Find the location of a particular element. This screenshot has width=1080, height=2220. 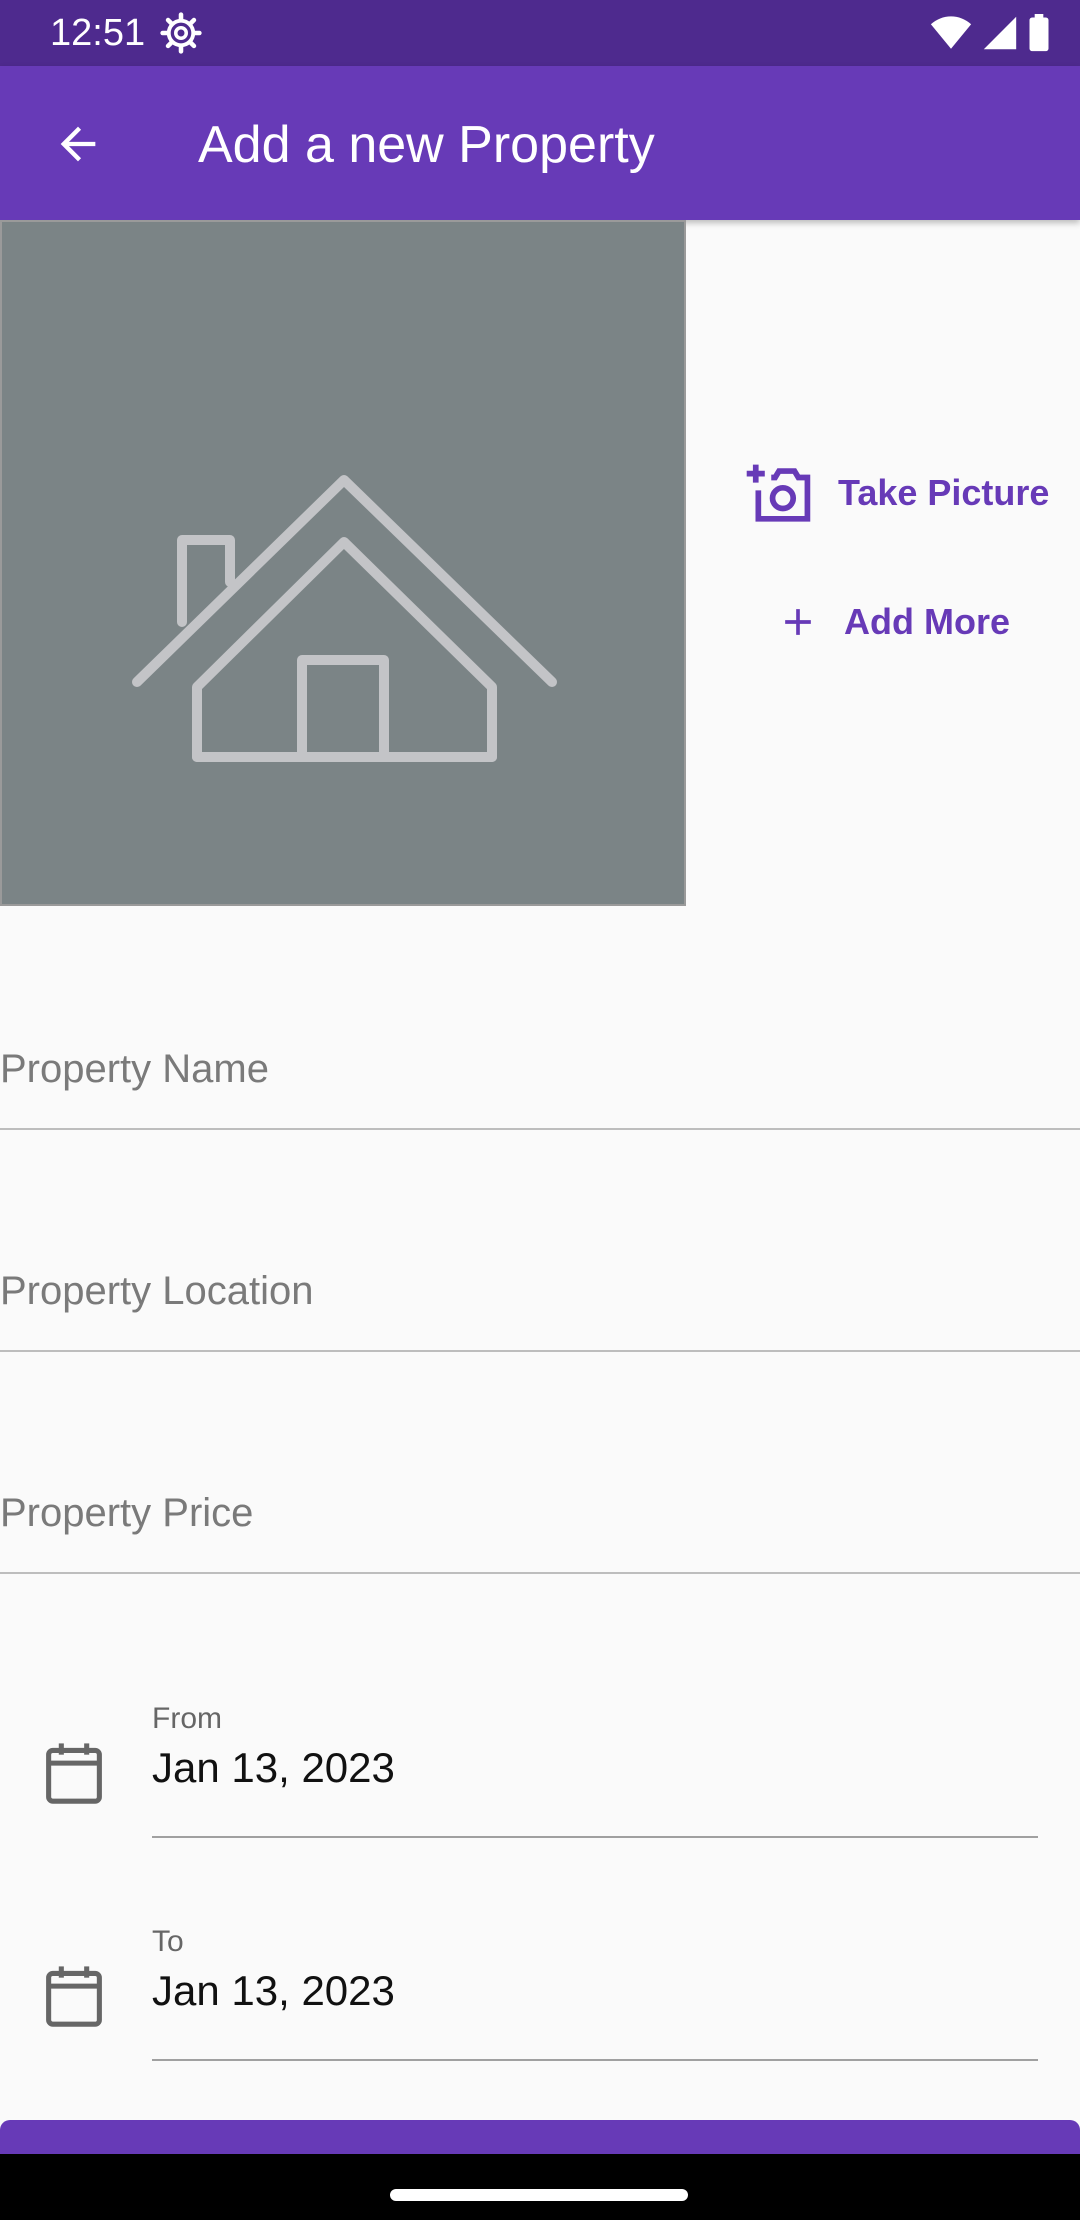

submit-button is located at coordinates (540, 2138).